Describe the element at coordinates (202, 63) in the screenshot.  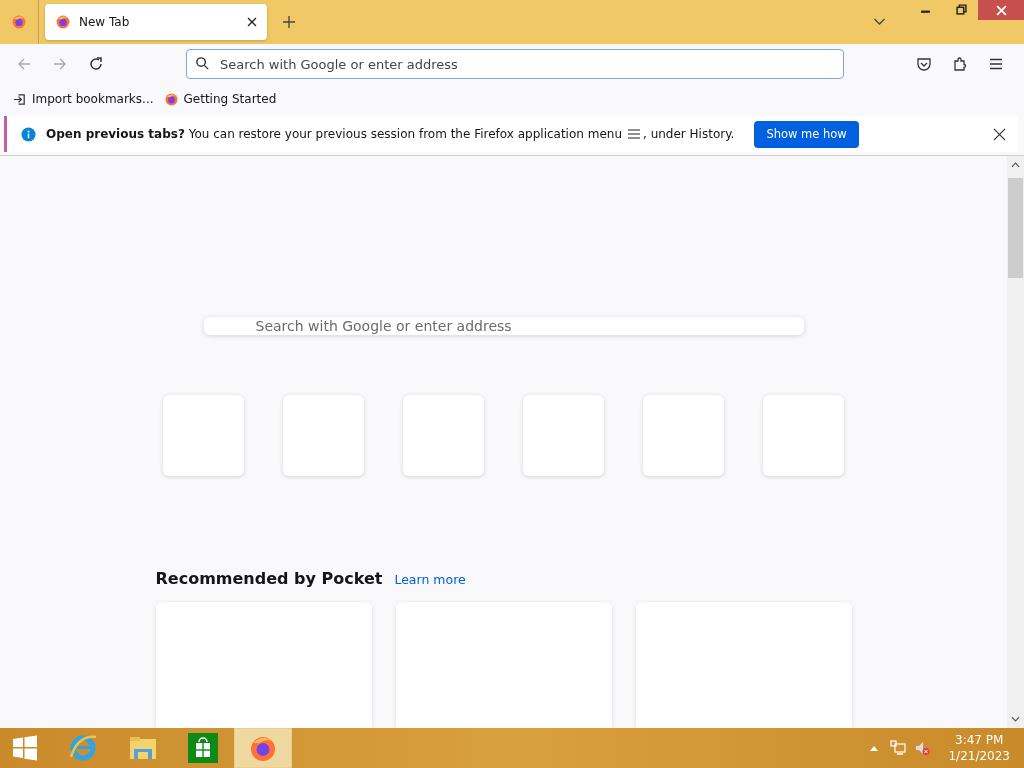
I see `search-icon` at that location.